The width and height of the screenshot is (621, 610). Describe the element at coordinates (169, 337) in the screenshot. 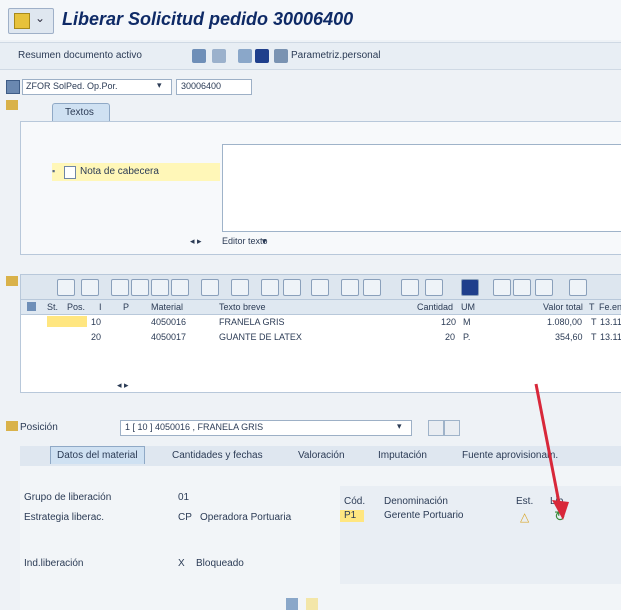

I see `cell-material: 4050017` at that location.